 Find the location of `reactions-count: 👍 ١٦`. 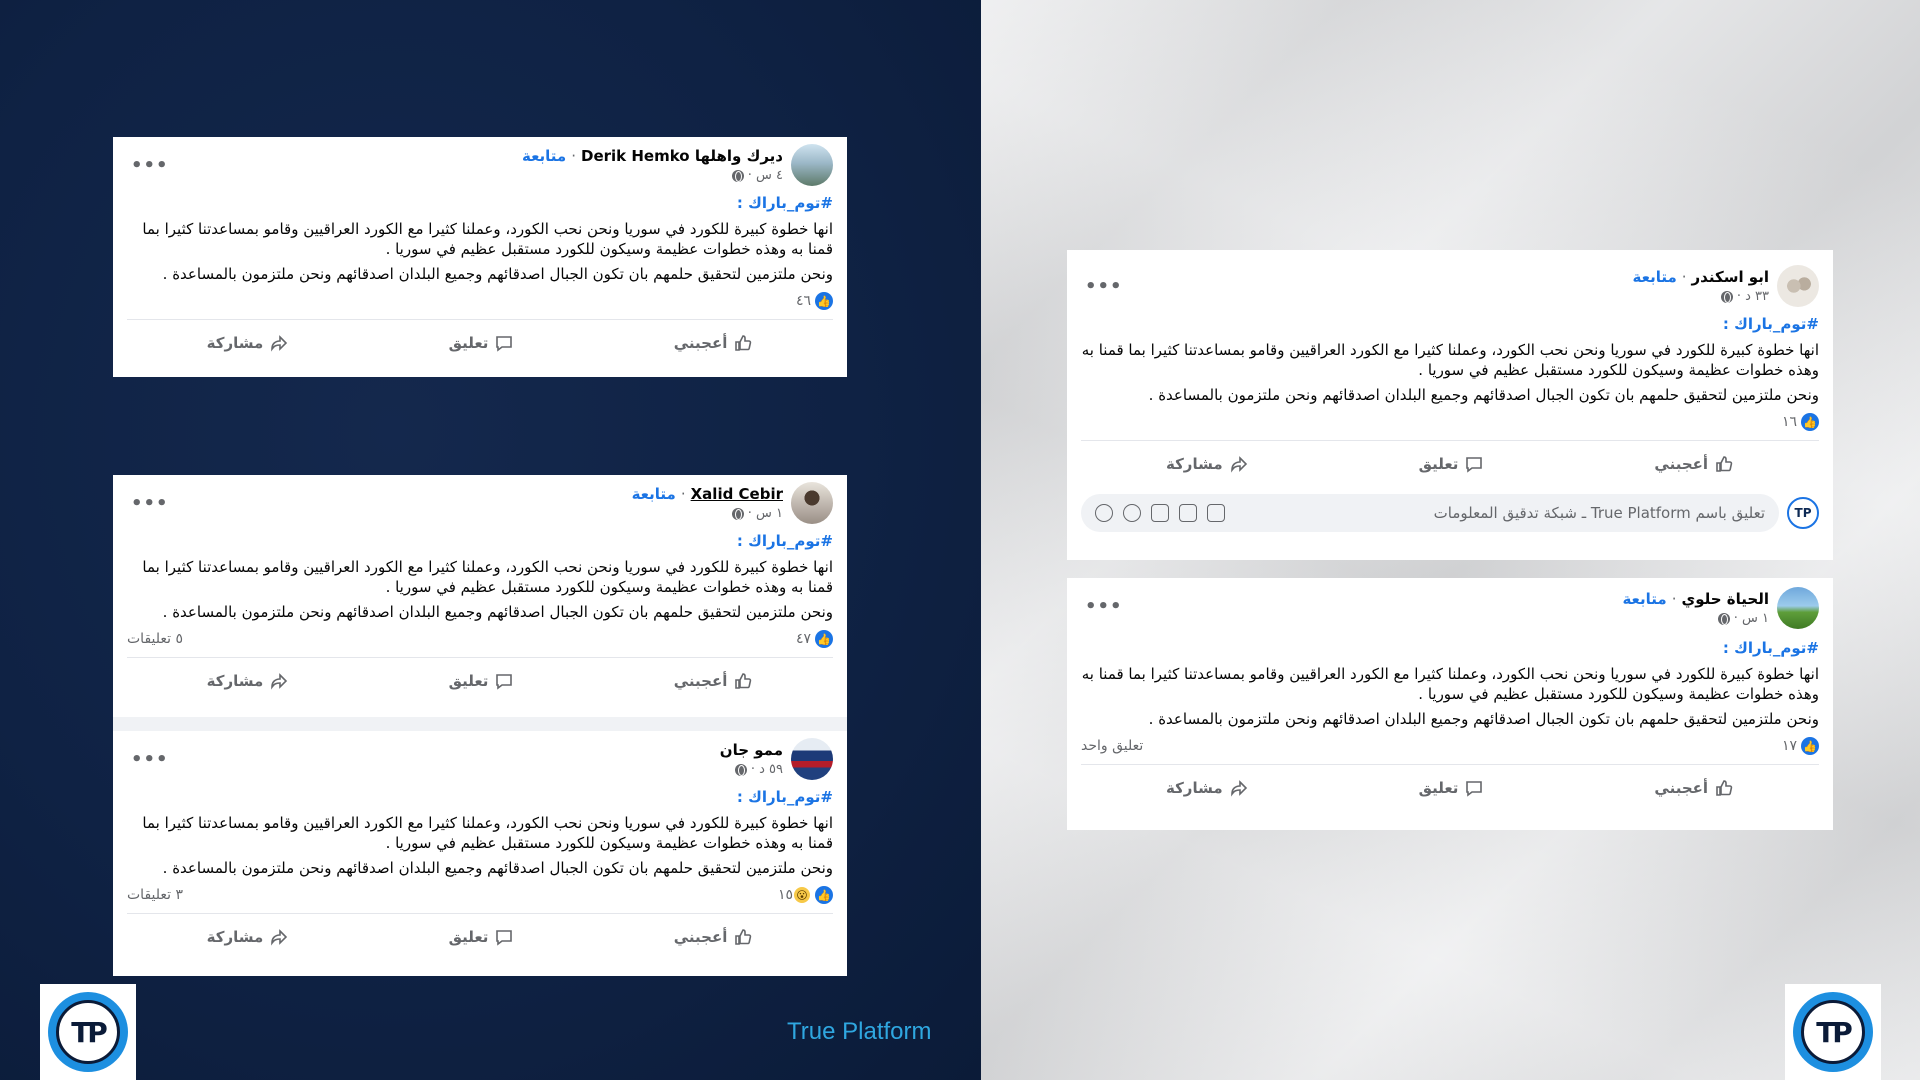

reactions-count: 👍 ١٦ is located at coordinates (1800, 422).